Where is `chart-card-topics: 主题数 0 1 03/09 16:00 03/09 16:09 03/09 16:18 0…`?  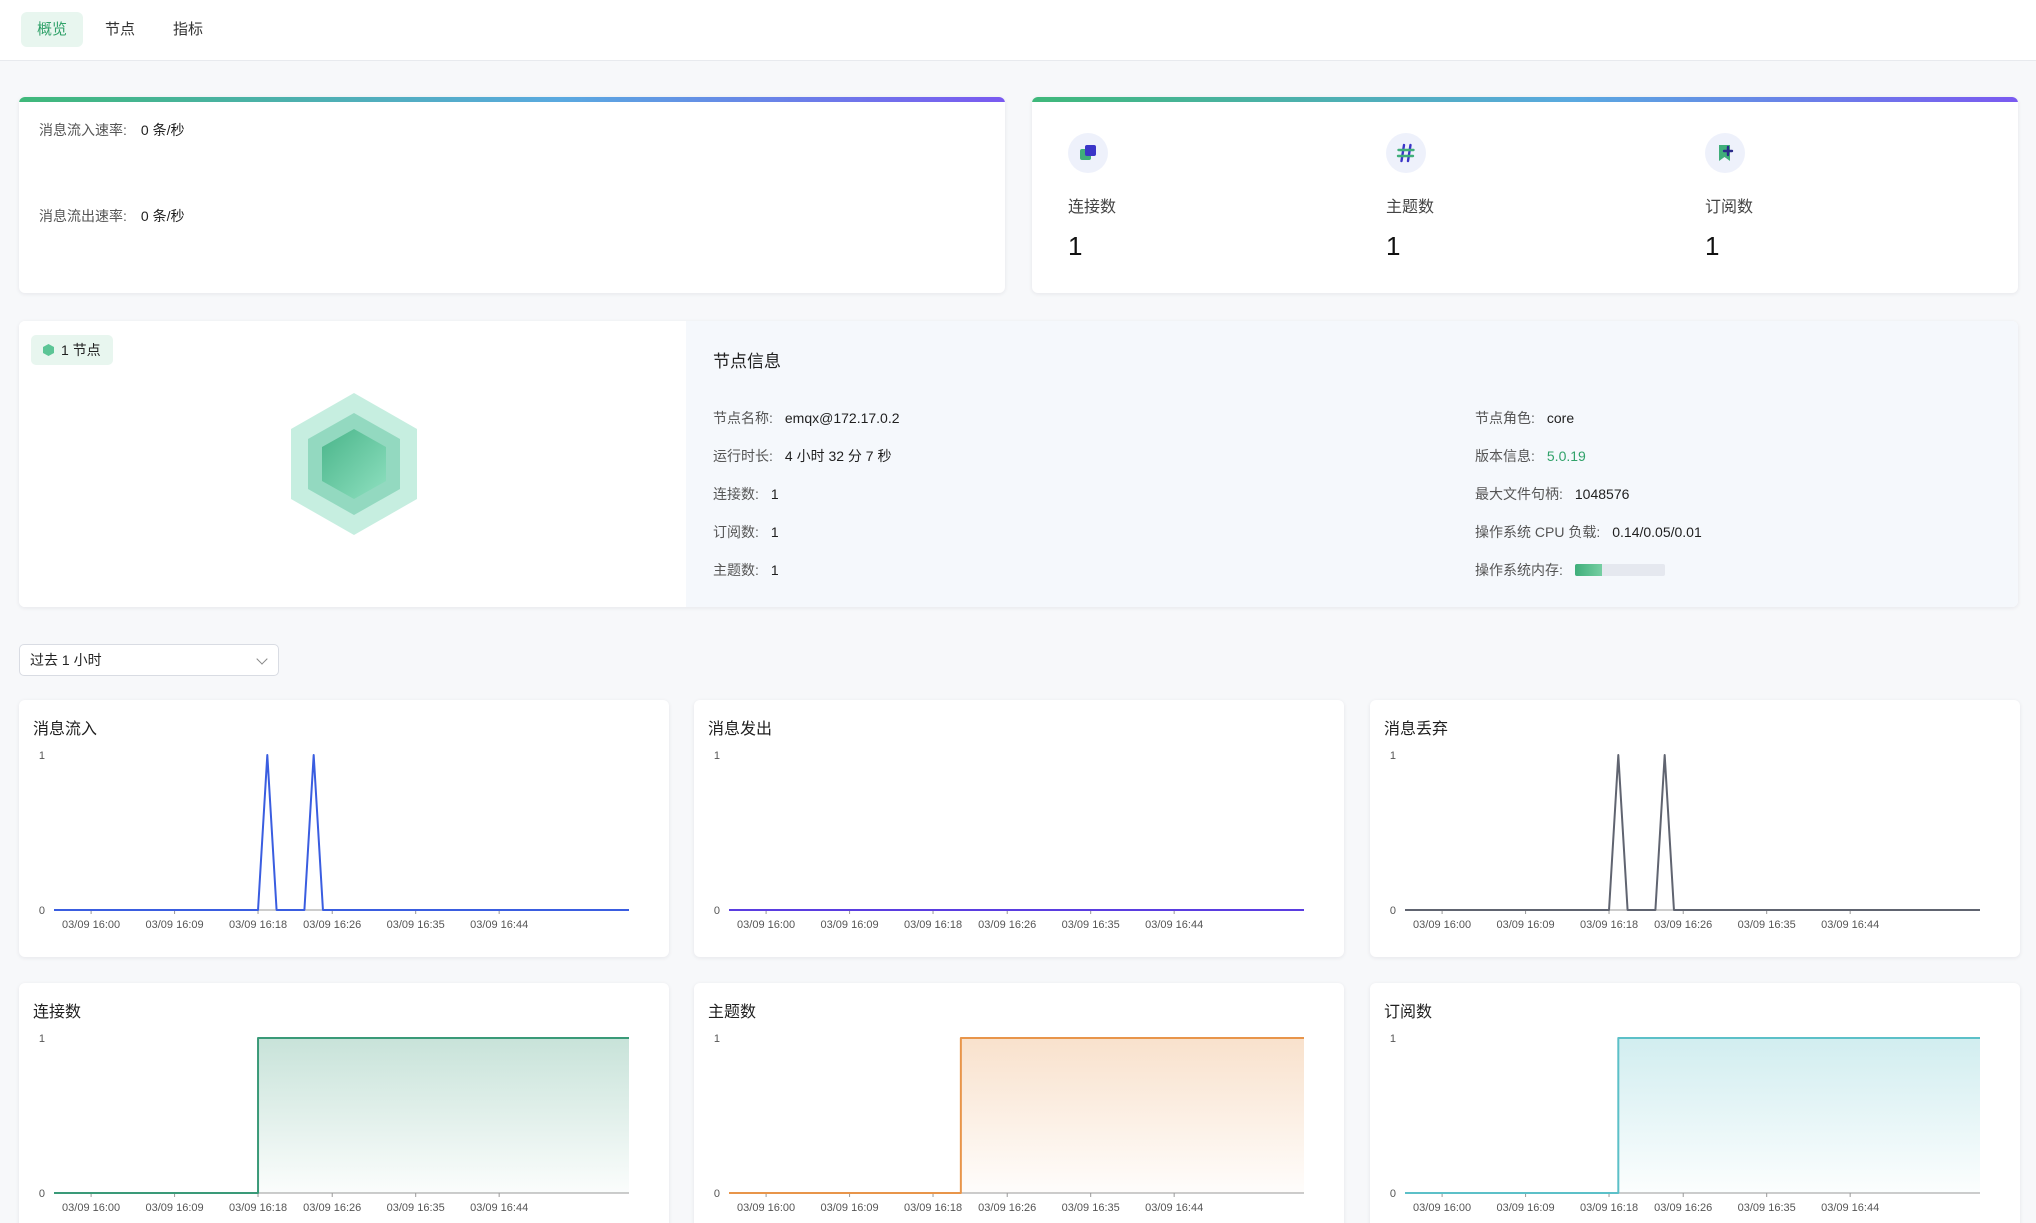
chart-card-topics: 主题数 0 1 03/09 16:00 03/09 16:09 03/09 16:18 0… is located at coordinates (1019, 1103).